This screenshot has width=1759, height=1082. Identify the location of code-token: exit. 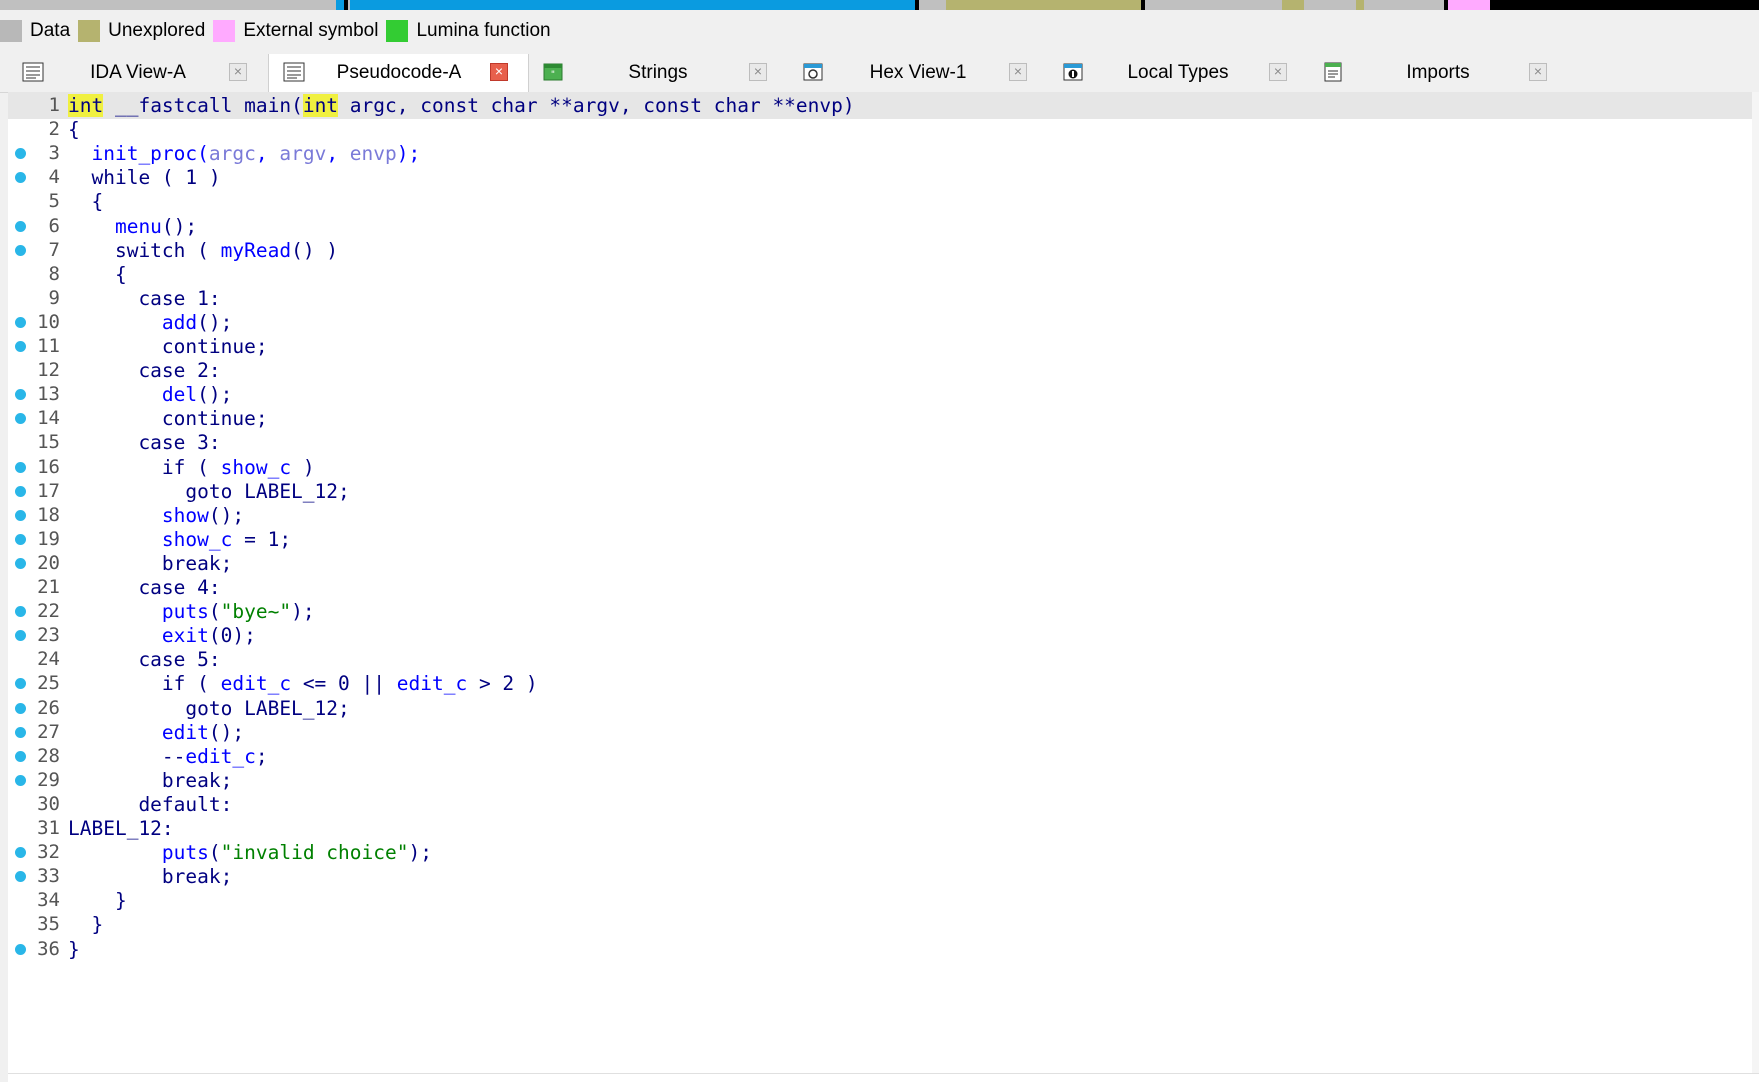
(138, 635).